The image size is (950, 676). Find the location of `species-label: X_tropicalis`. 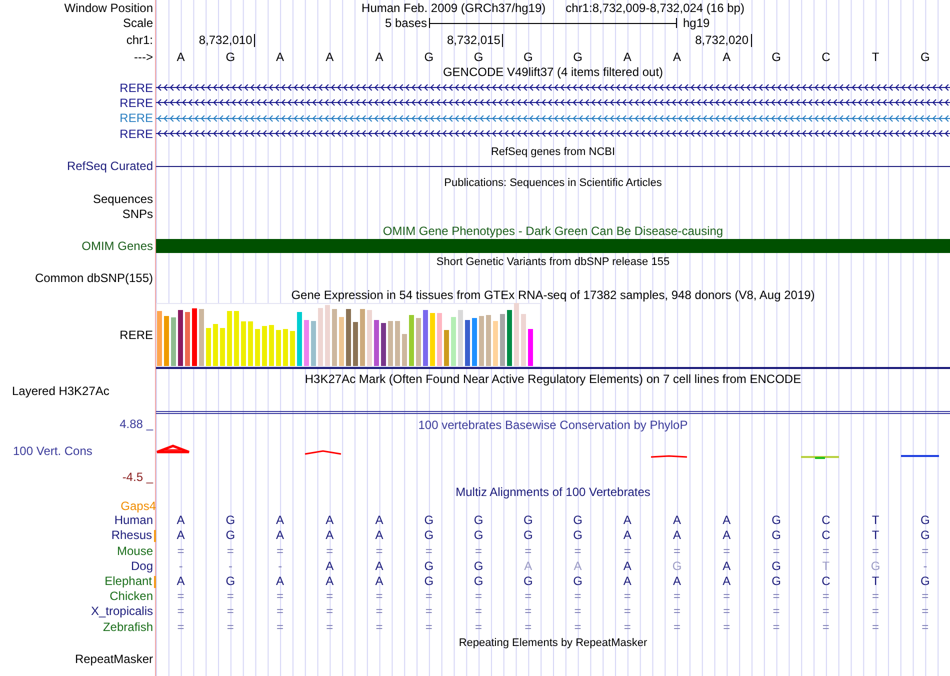

species-label: X_tropicalis is located at coordinates (121, 612).